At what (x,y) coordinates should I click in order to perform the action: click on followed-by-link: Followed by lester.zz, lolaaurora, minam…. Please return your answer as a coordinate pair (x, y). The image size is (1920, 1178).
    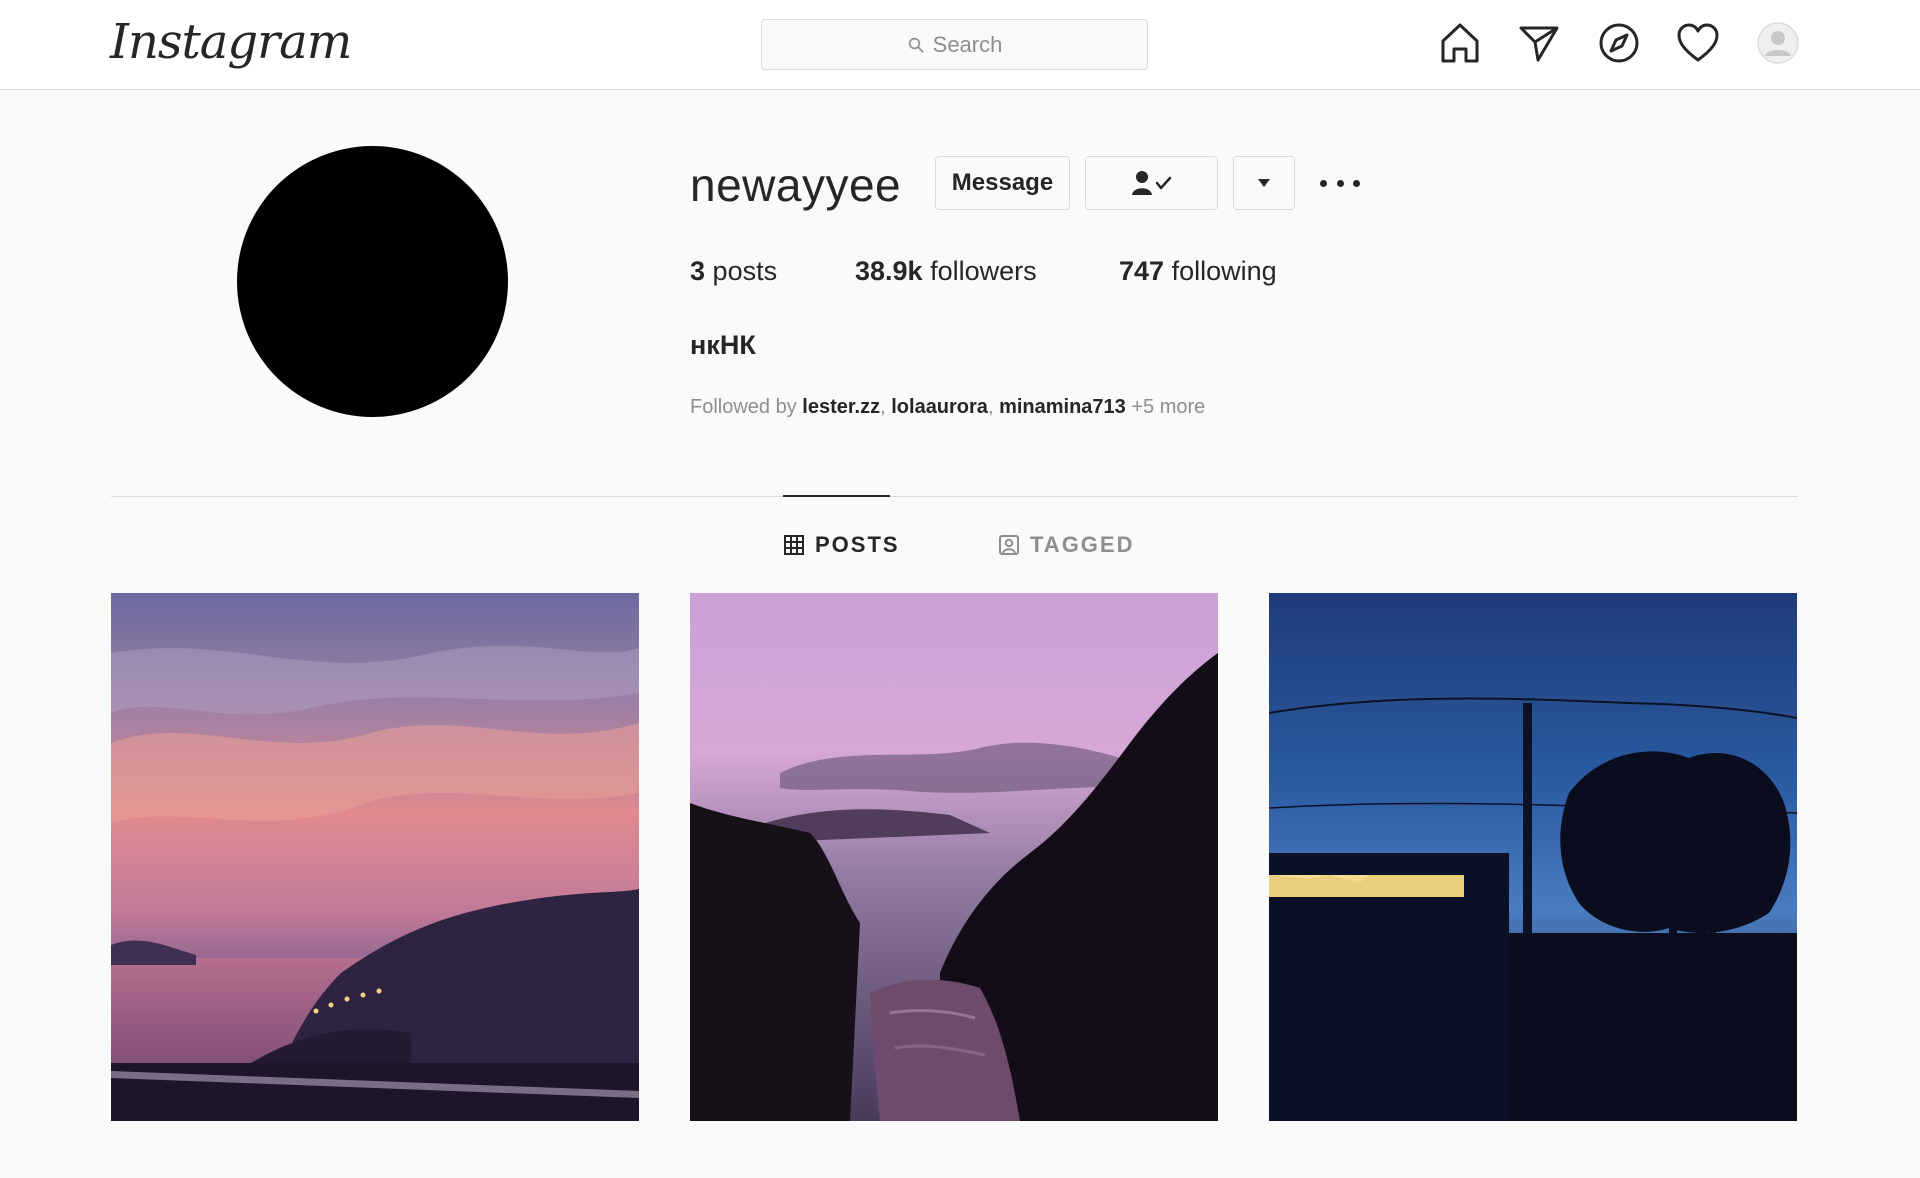
    Looking at the image, I should click on (947, 407).